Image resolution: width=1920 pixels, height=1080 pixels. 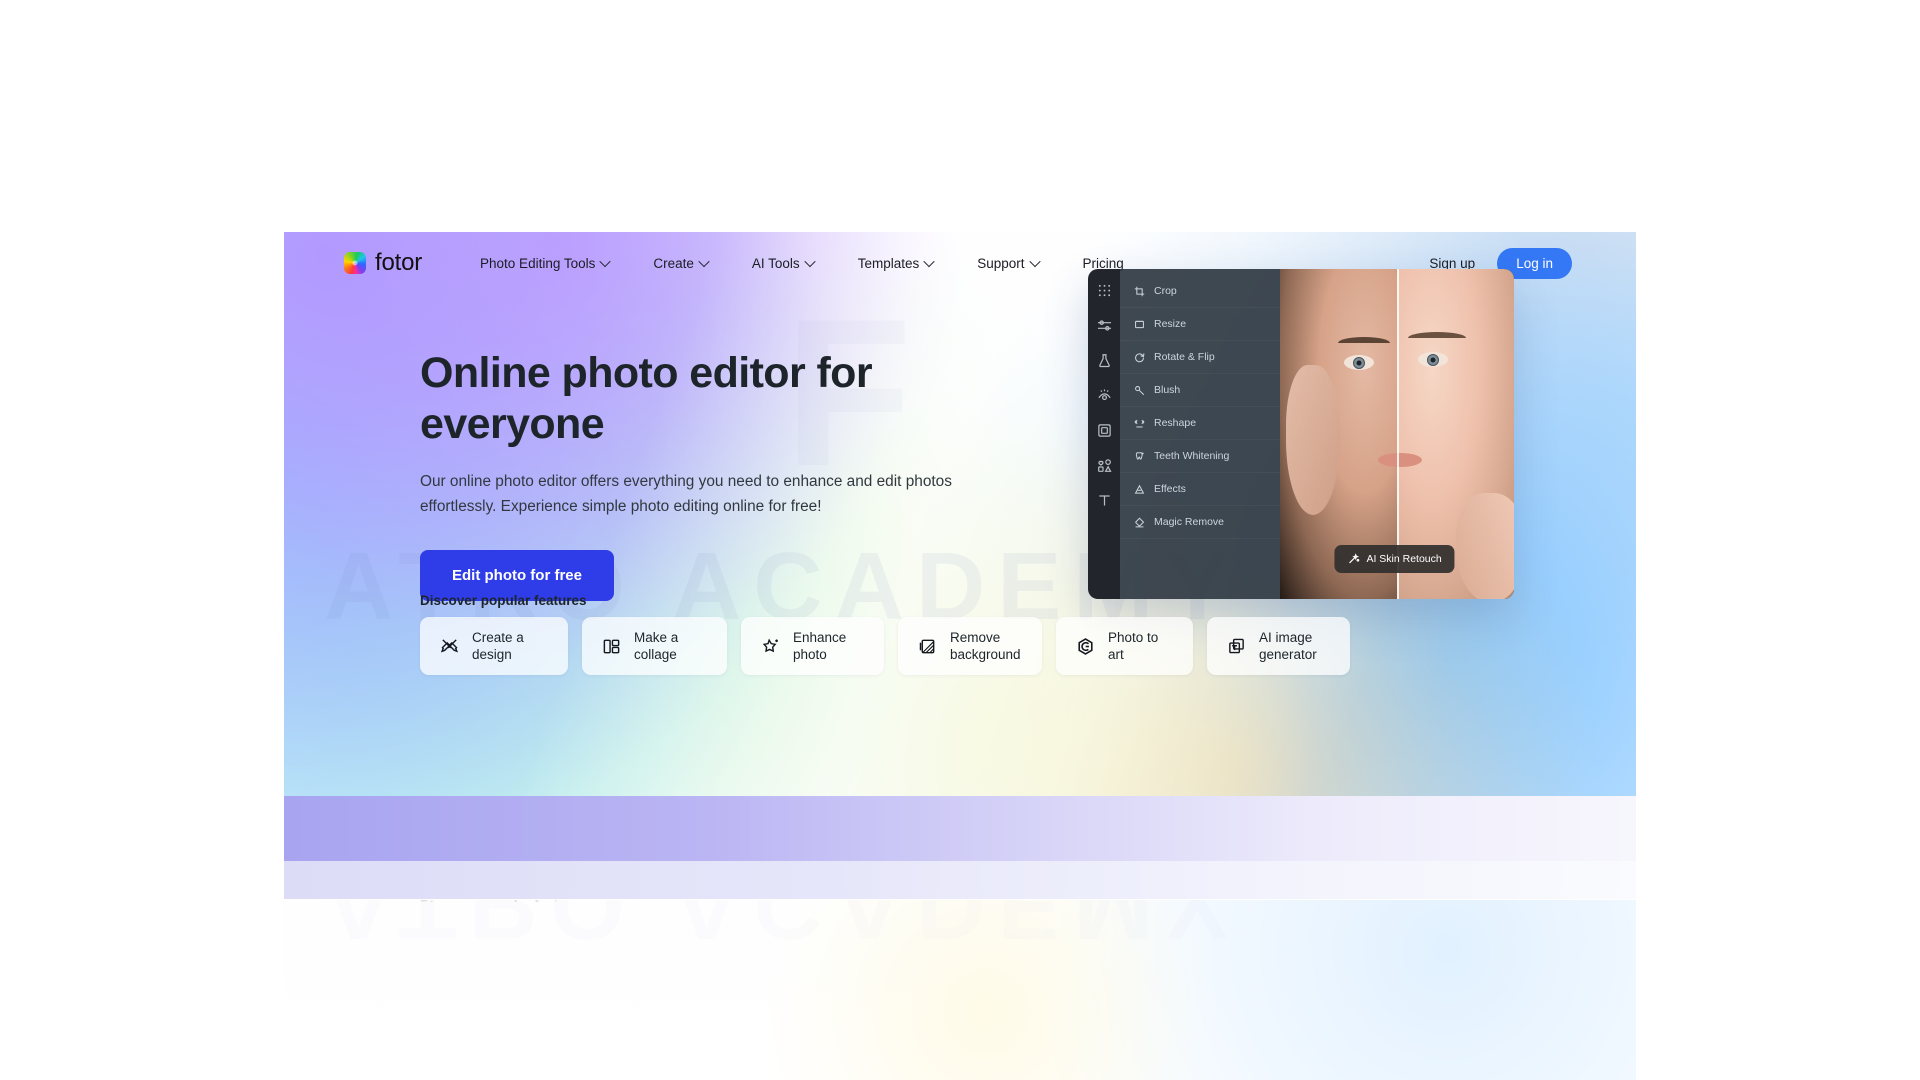 I want to click on remove-background-icon, so click(x=927, y=646).